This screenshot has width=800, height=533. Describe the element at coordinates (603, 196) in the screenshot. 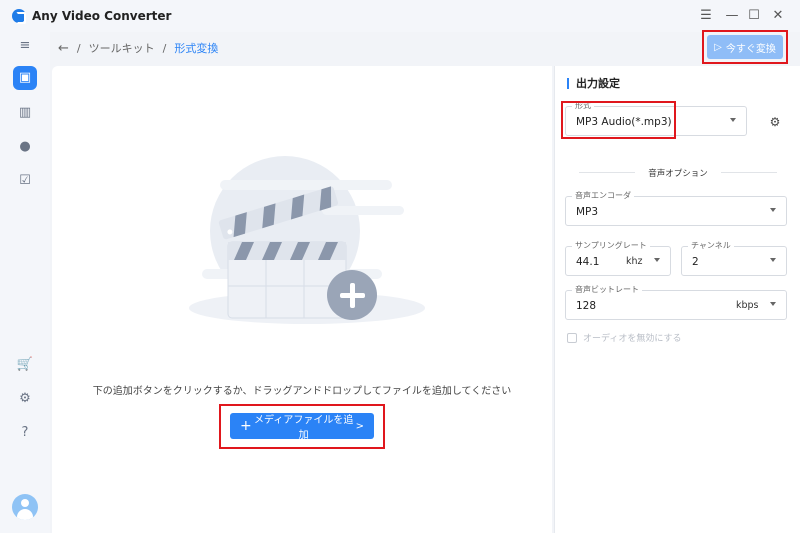

I see `audio-encoder-label: 音声エンコーダ` at that location.